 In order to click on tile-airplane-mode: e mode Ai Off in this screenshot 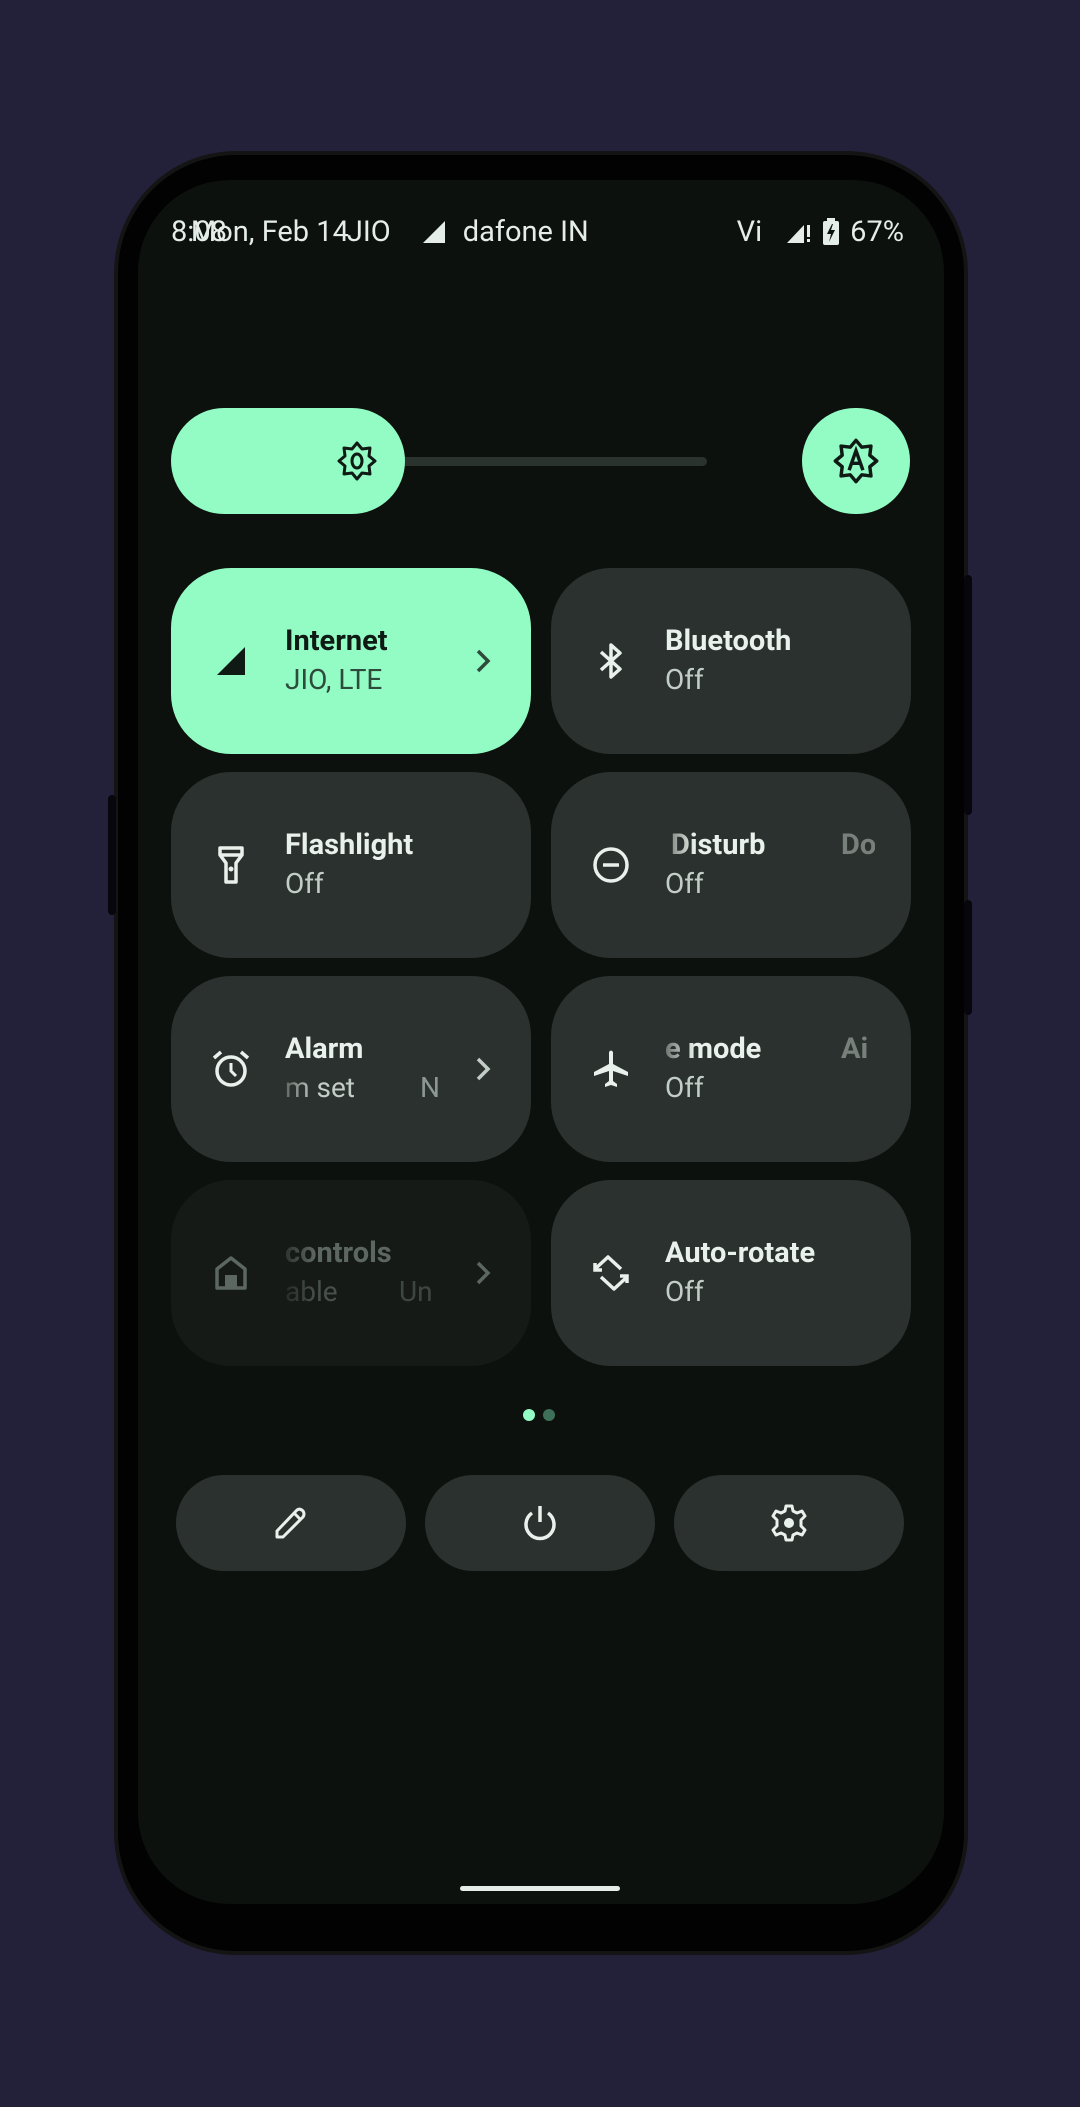, I will do `click(731, 1069)`.